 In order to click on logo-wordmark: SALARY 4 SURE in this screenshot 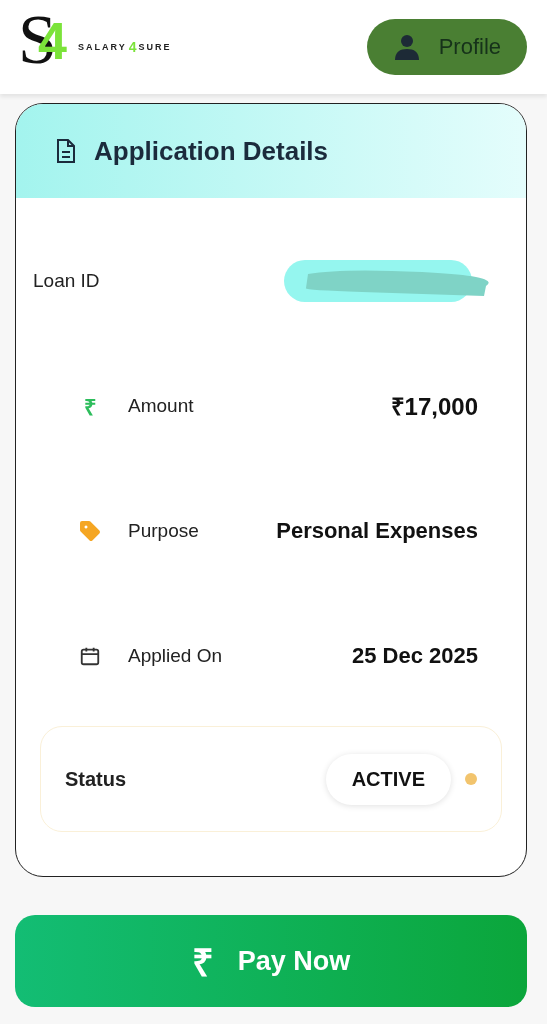, I will do `click(125, 47)`.